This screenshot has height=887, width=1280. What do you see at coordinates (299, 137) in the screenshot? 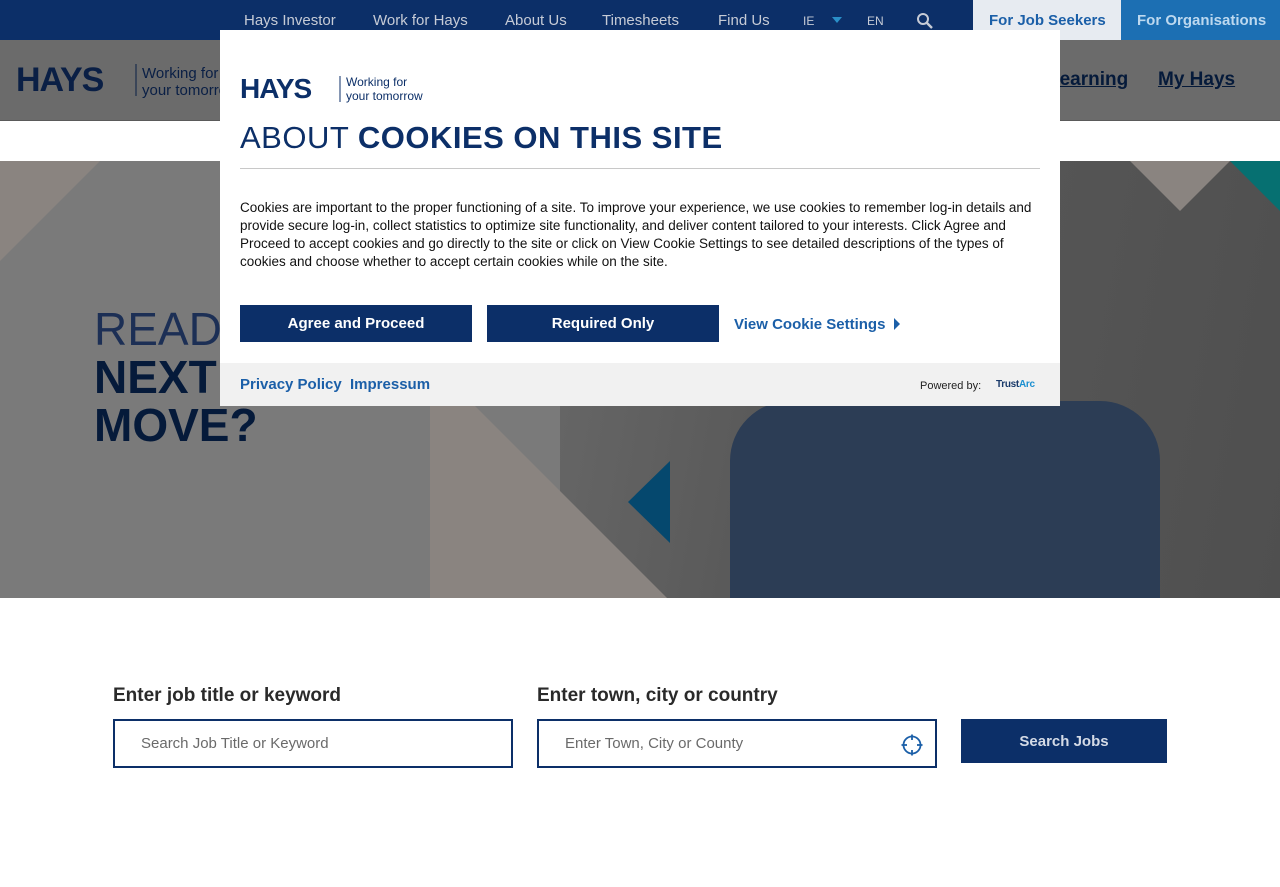
I see `dialog-title-light: ABOUT` at bounding box center [299, 137].